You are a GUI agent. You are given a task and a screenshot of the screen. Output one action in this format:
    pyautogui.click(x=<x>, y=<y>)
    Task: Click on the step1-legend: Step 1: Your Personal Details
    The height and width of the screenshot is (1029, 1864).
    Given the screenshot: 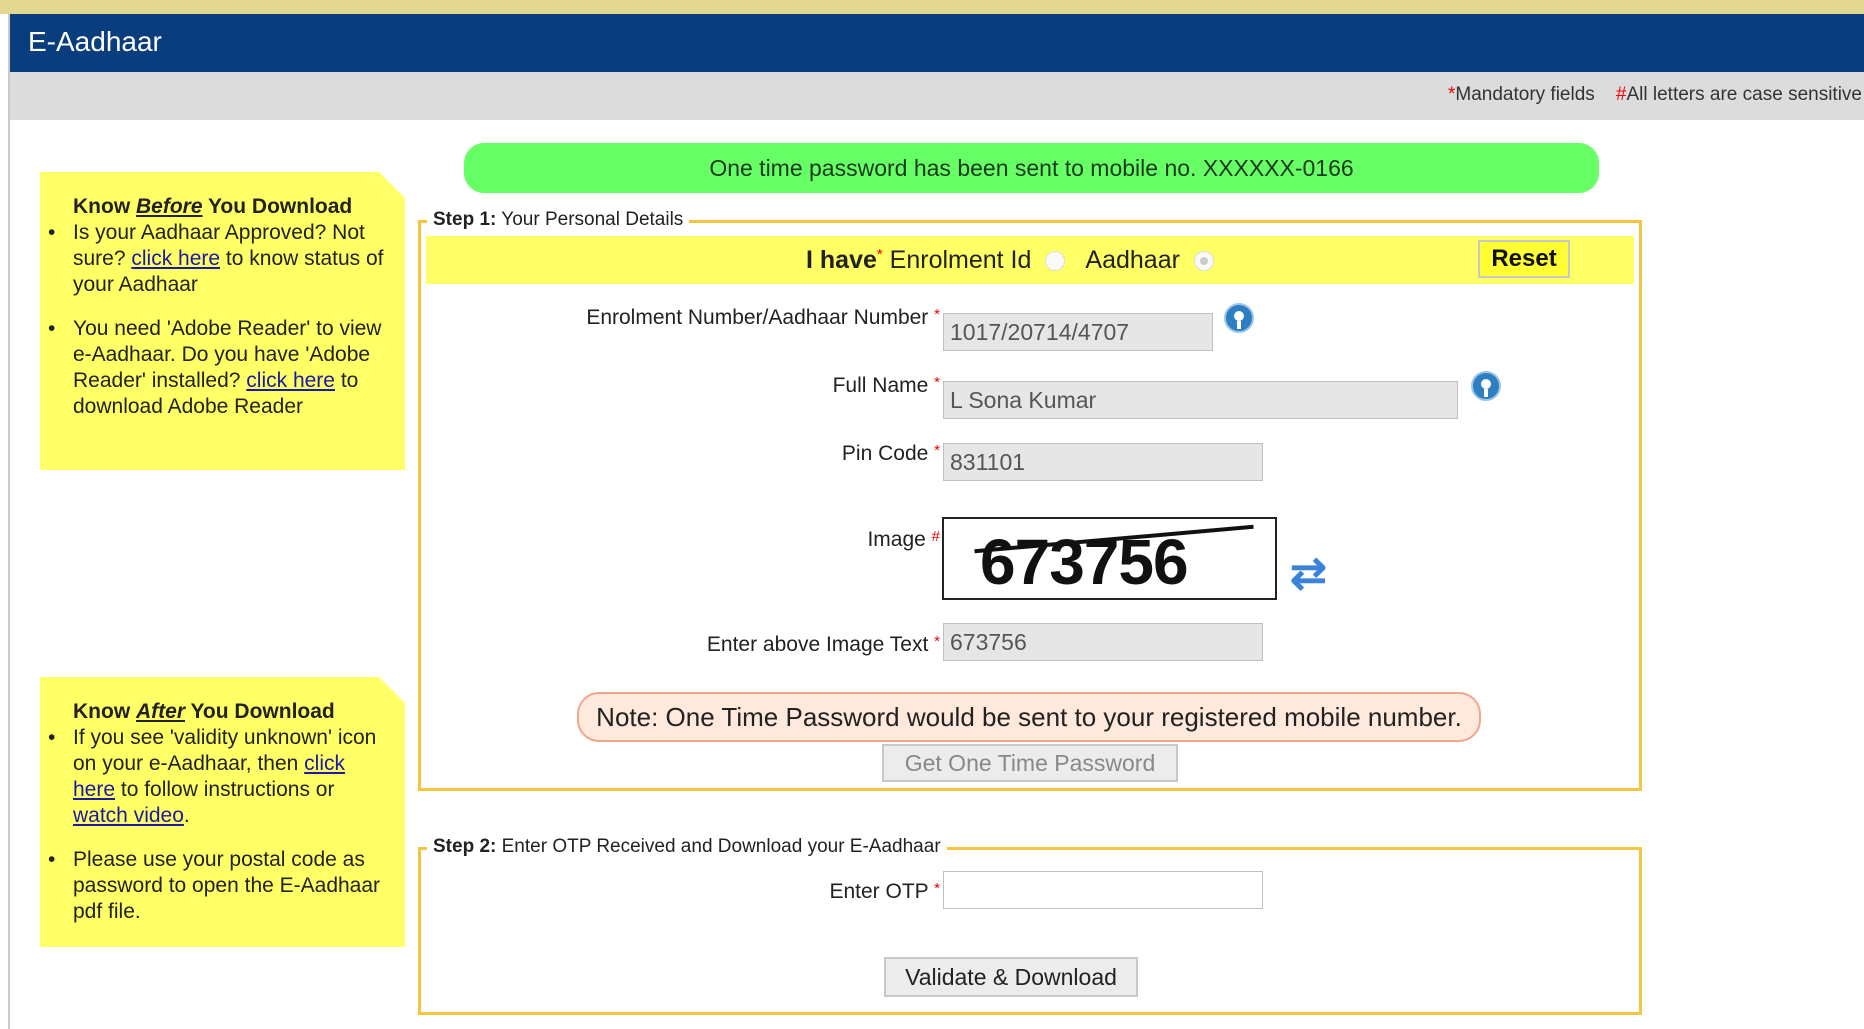 What is the action you would take?
    pyautogui.click(x=558, y=220)
    